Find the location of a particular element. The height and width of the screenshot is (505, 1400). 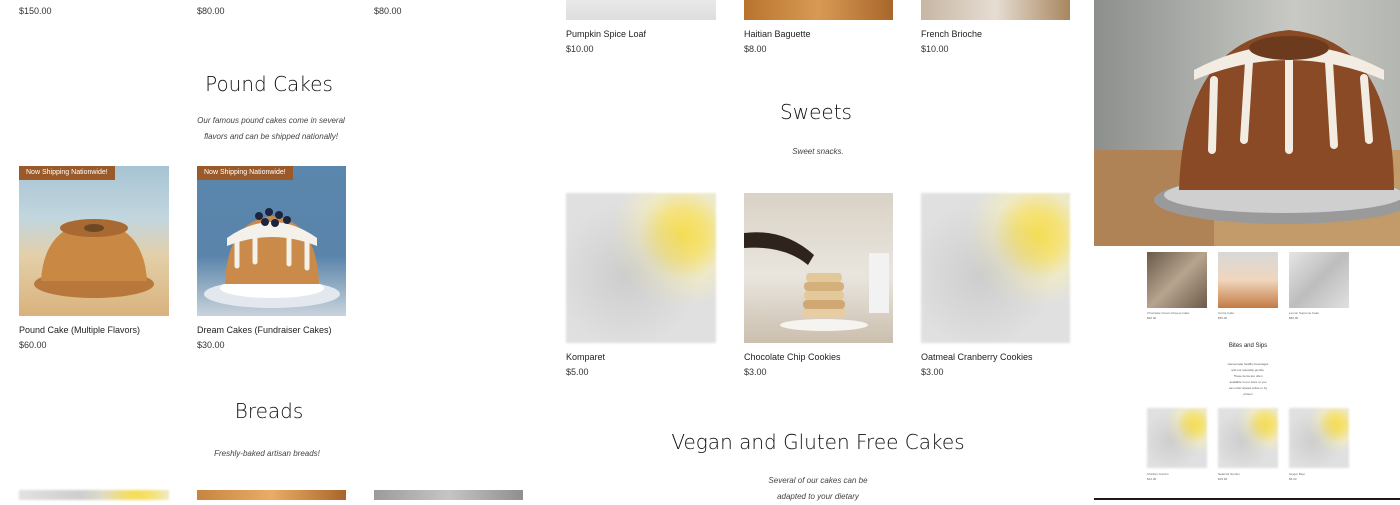

preview-section-title: Bites and Sips is located at coordinates (1248, 346).